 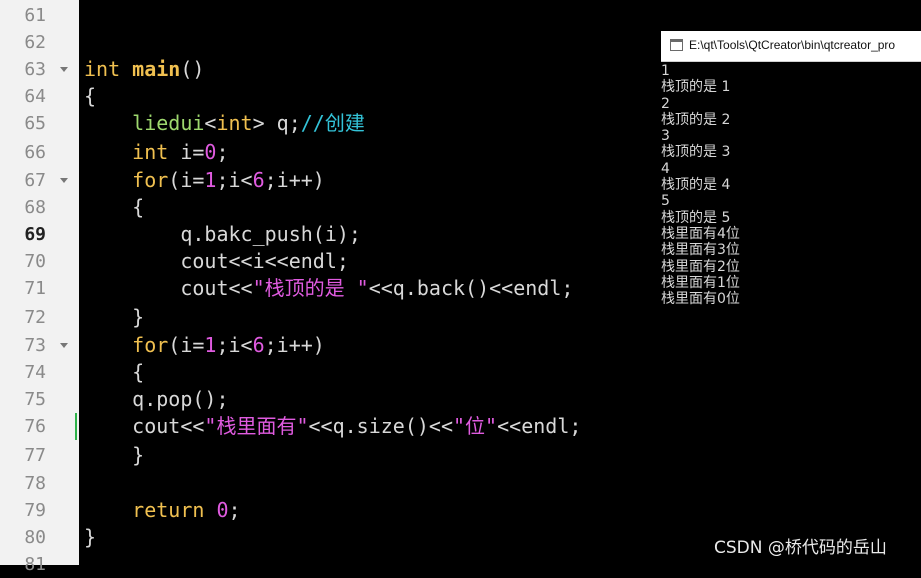 I want to click on function-name: main, so click(x=156, y=69).